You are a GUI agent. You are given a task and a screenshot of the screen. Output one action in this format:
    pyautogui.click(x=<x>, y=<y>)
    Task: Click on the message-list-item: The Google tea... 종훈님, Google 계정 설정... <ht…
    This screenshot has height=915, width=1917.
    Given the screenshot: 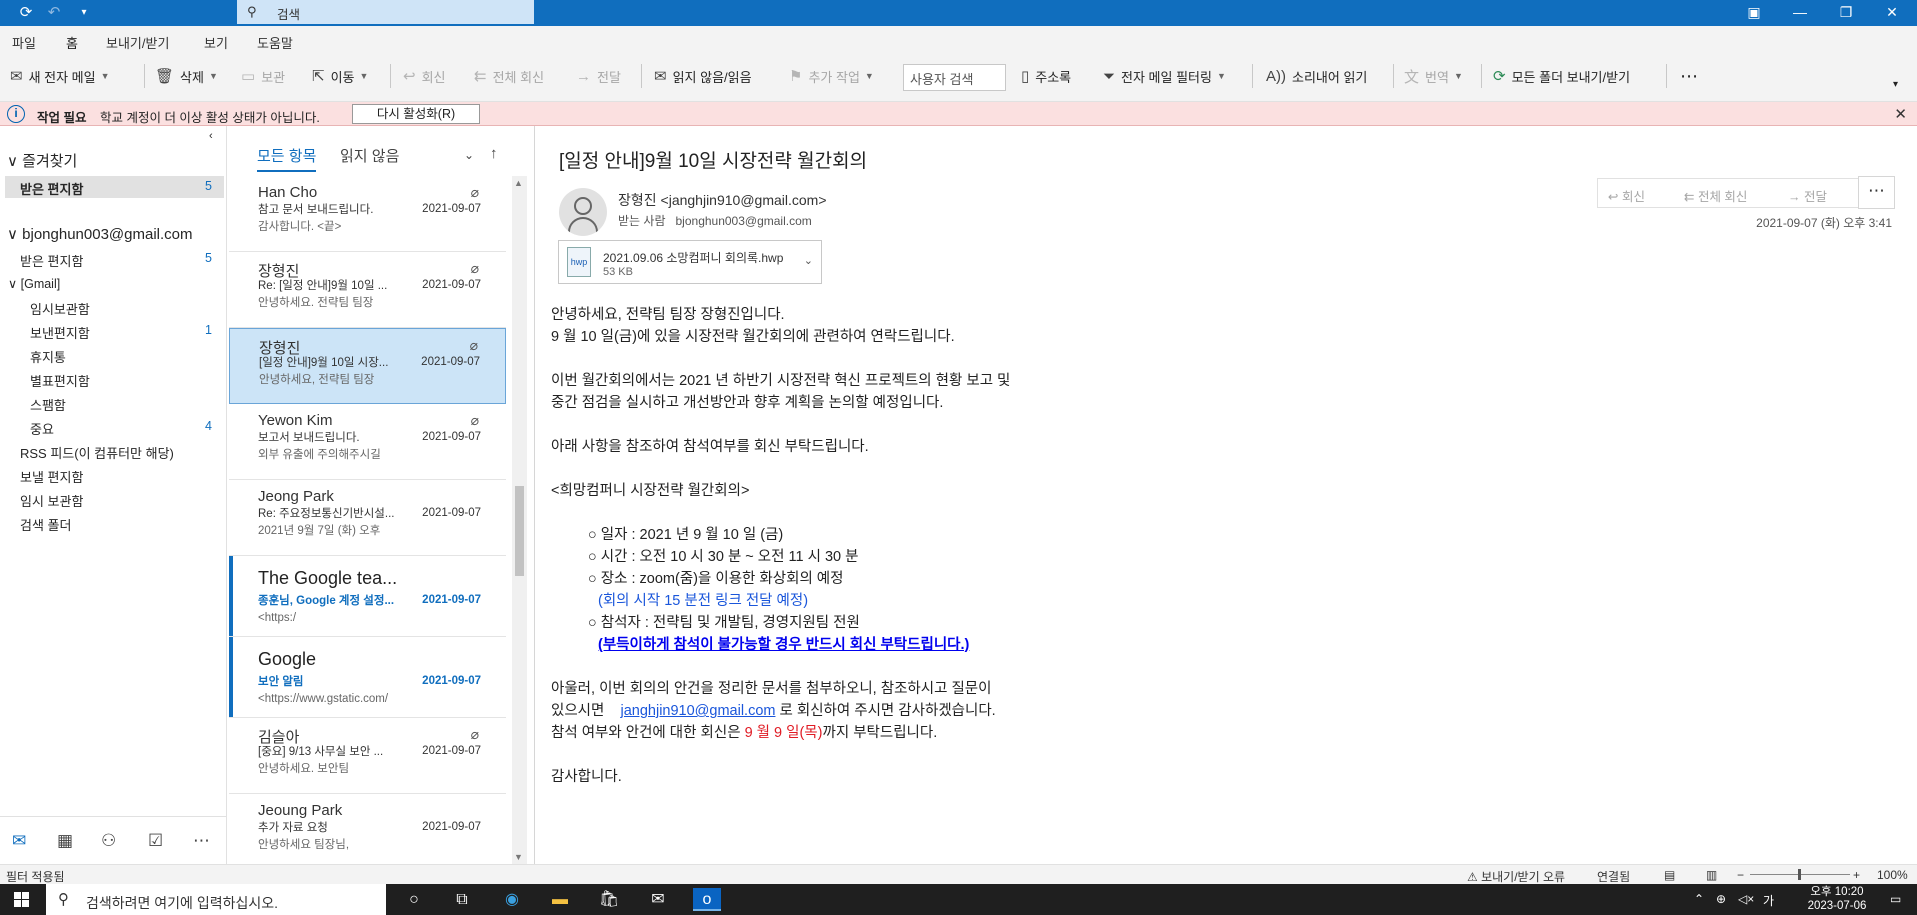 What is the action you would take?
    pyautogui.click(x=367, y=596)
    